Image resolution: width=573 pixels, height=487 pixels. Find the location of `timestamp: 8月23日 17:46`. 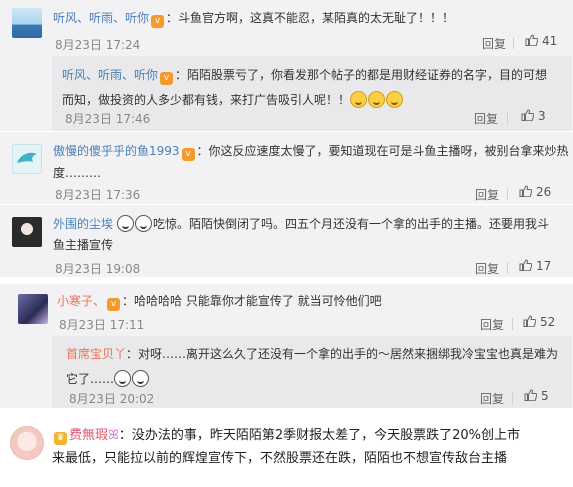

timestamp: 8月23日 17:46 is located at coordinates (108, 119).